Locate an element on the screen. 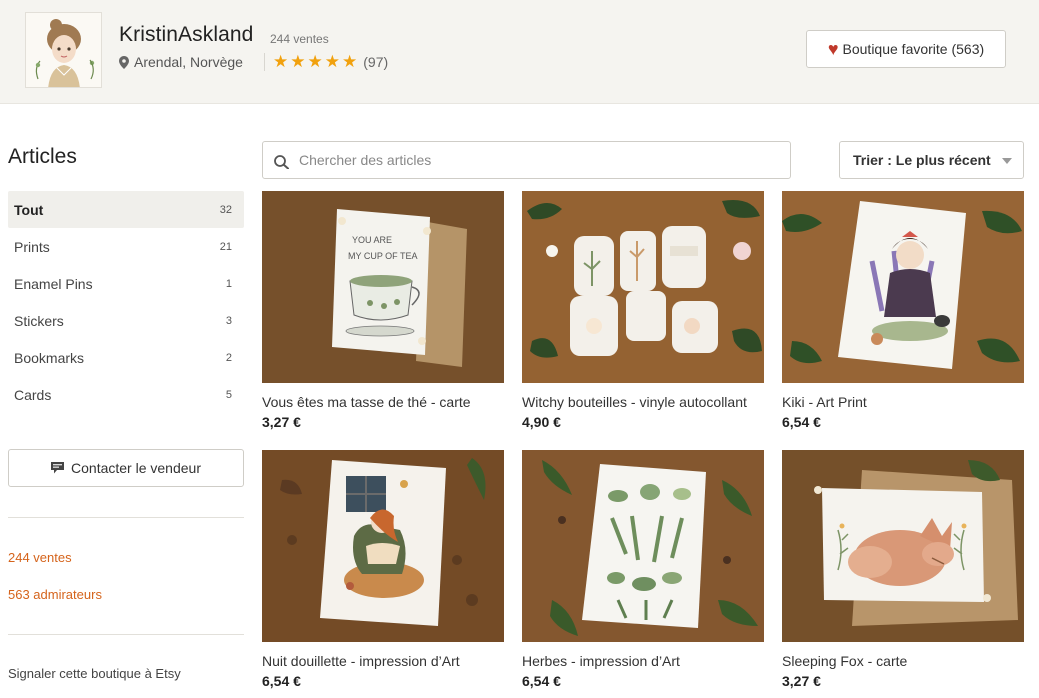 This screenshot has height=698, width=1039. listing-title: Nuit douillette - impression d’Art is located at coordinates (383, 661).